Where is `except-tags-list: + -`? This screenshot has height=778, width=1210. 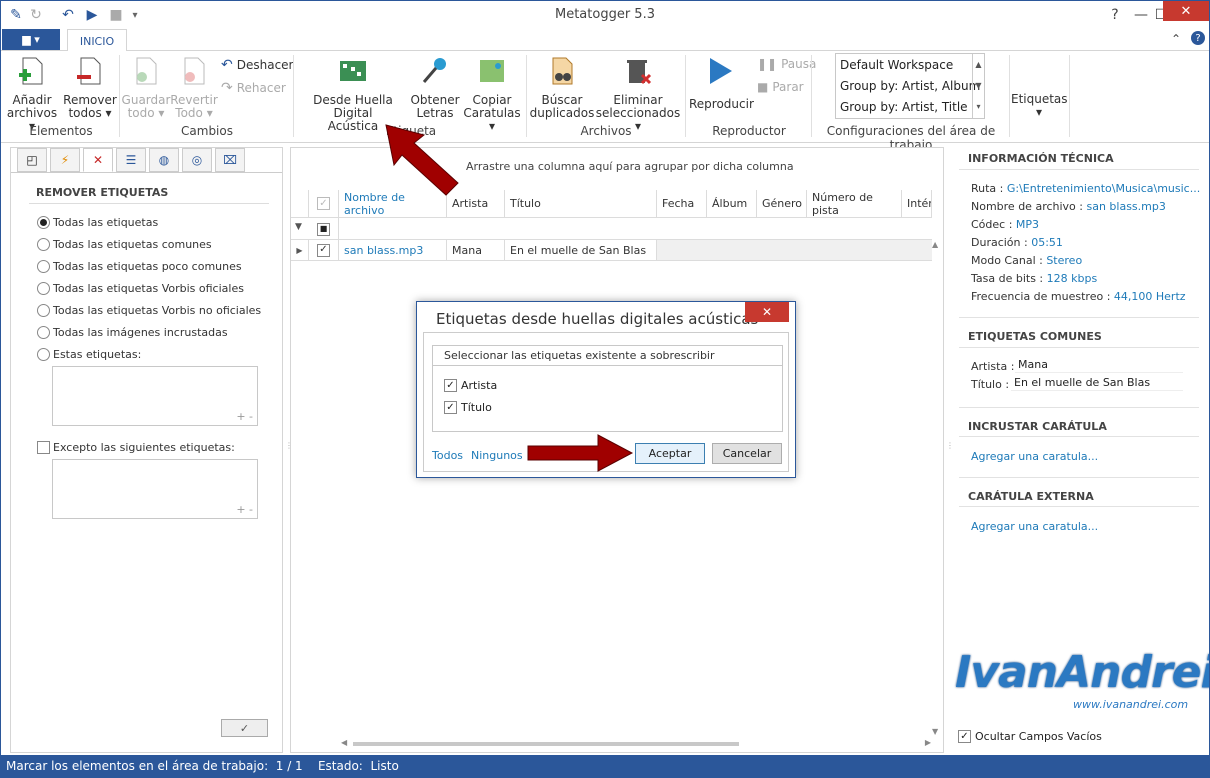
except-tags-list: + - is located at coordinates (155, 489).